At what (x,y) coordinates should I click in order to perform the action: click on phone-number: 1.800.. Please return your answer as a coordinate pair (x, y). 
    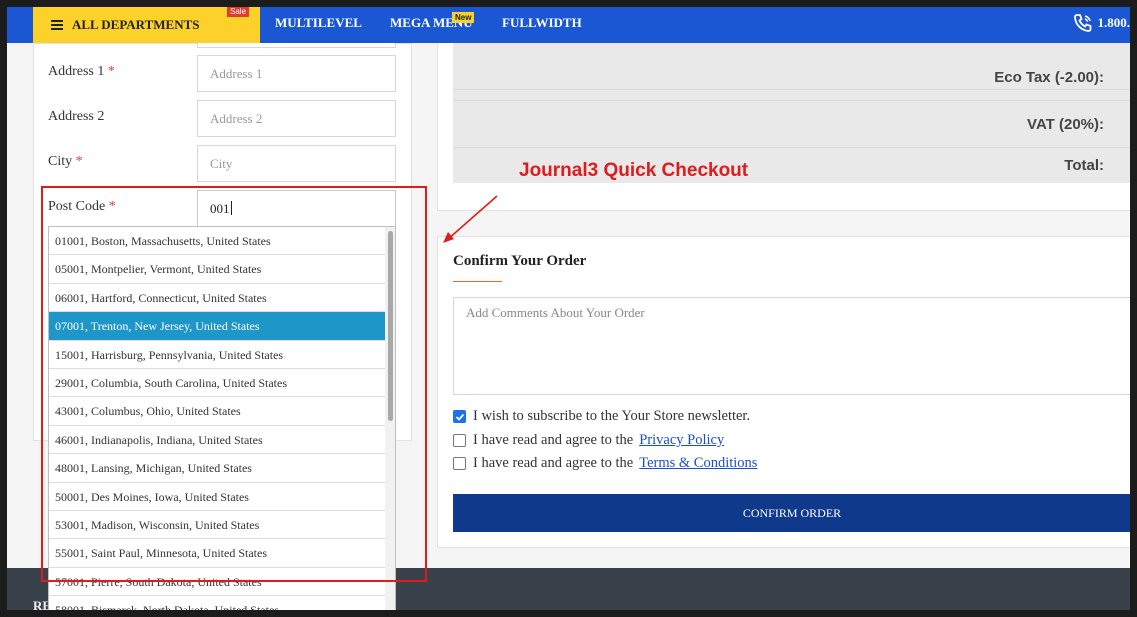
    Looking at the image, I should click on (1114, 22).